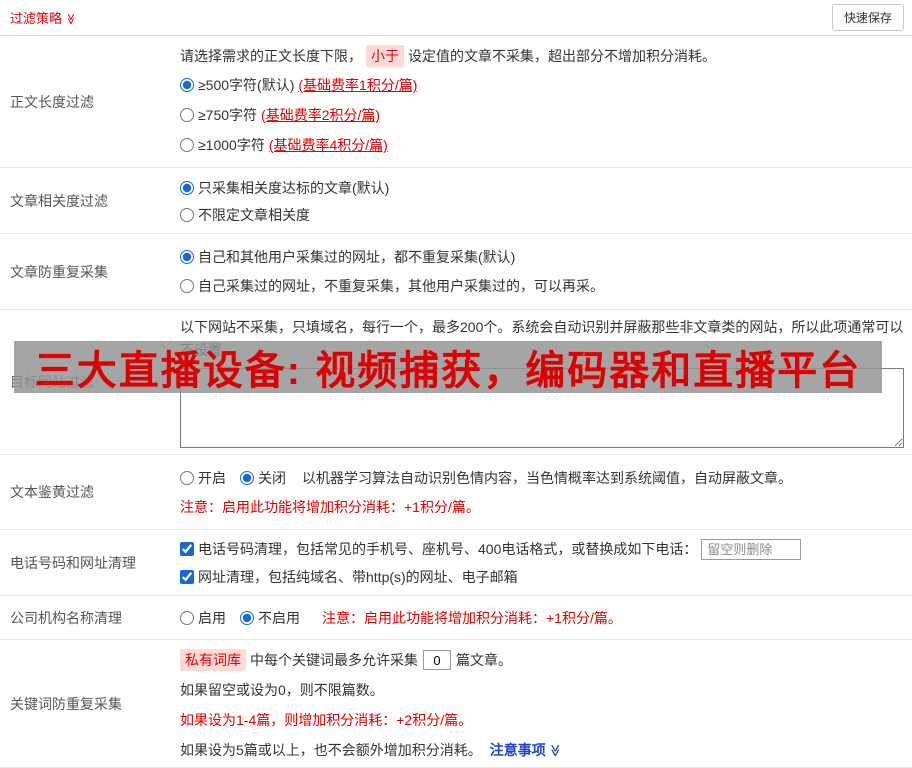 Image resolution: width=912 pixels, height=768 pixels. What do you see at coordinates (357, 256) in the screenshot?
I see `option-label: 自己和其他用户采集过的网址，都不重复采集(默认)` at bounding box center [357, 256].